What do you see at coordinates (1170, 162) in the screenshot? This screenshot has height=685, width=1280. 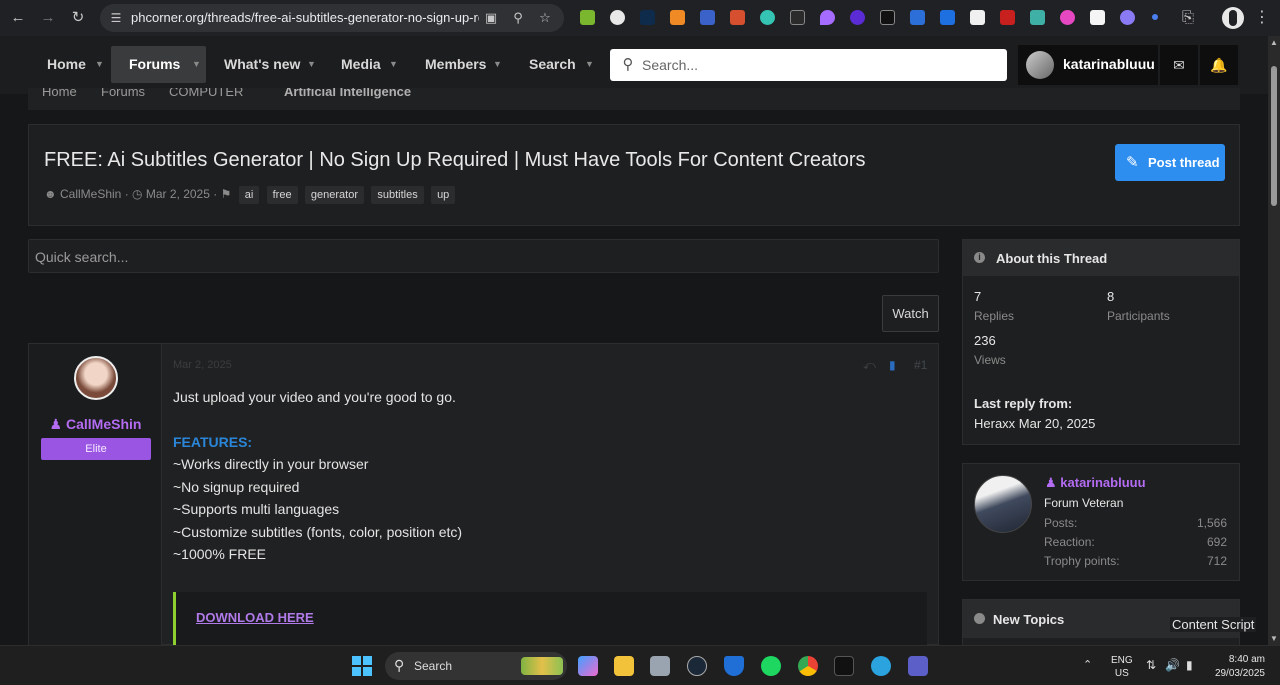 I see `post-thread-button: ✎ Post thread` at bounding box center [1170, 162].